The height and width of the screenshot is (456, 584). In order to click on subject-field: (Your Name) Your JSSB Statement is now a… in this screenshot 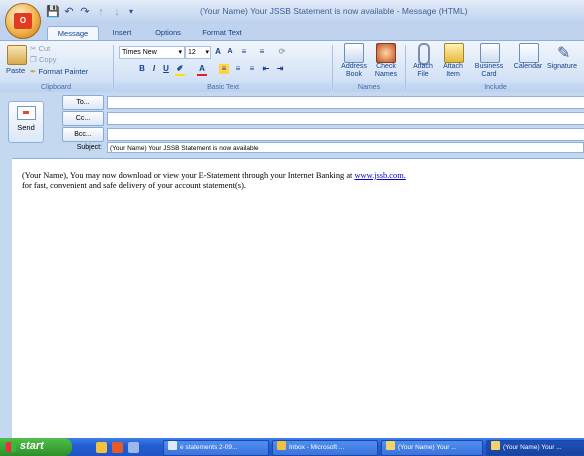, I will do `click(345, 147)`.